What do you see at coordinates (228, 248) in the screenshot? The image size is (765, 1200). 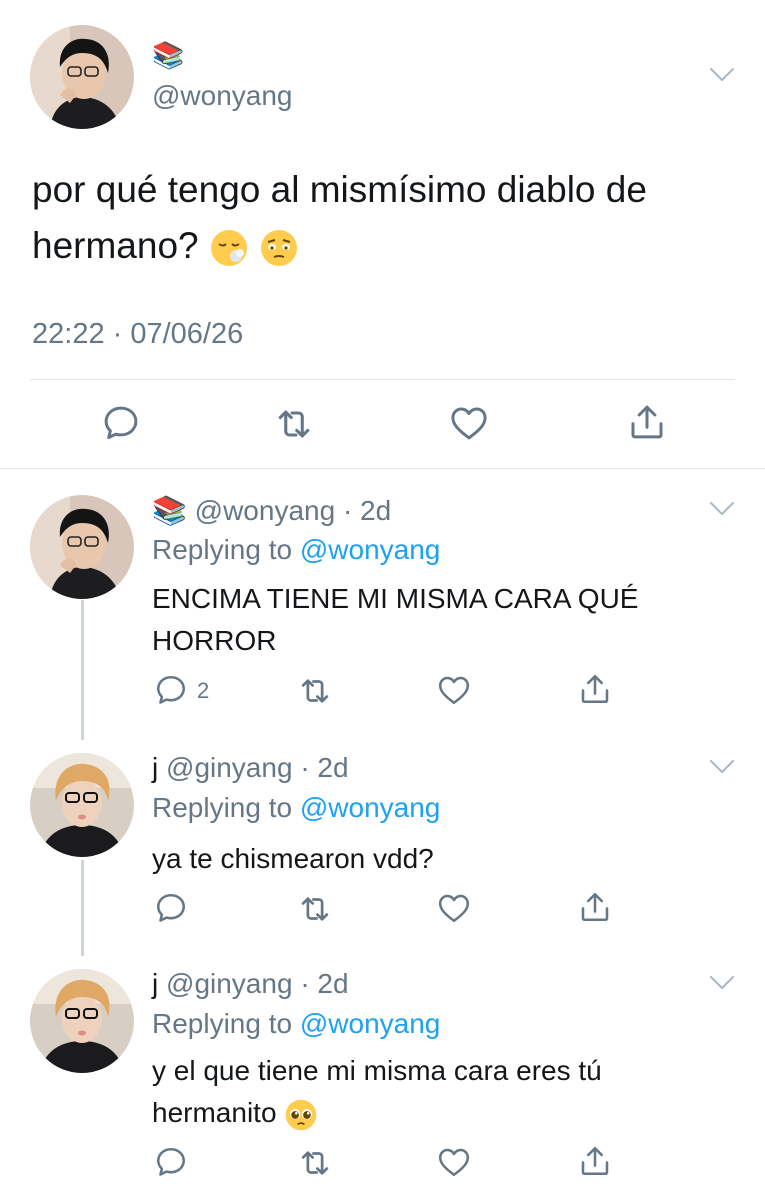 I see `exhaling-face-emoji-icon` at bounding box center [228, 248].